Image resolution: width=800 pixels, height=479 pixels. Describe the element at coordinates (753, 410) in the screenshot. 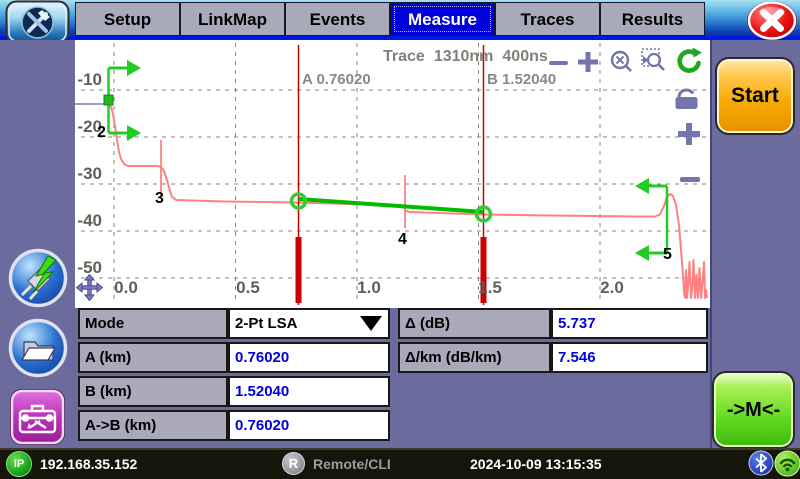

I see `store-to-memory-button: ->M<-` at that location.